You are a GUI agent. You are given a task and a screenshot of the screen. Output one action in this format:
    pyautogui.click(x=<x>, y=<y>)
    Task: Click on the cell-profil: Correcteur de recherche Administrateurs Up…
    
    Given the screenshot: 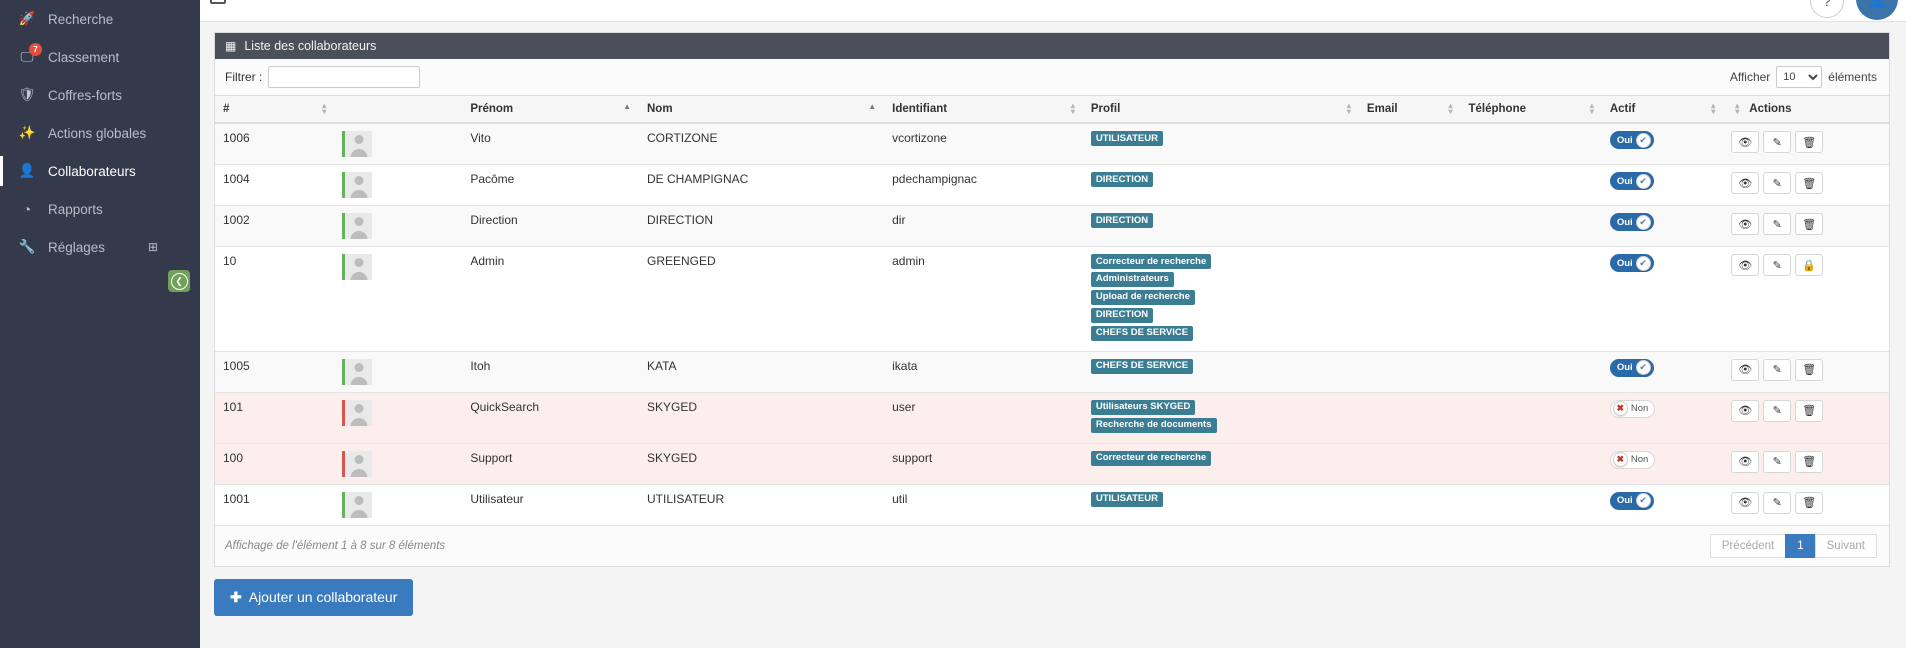 What is the action you would take?
    pyautogui.click(x=1220, y=299)
    